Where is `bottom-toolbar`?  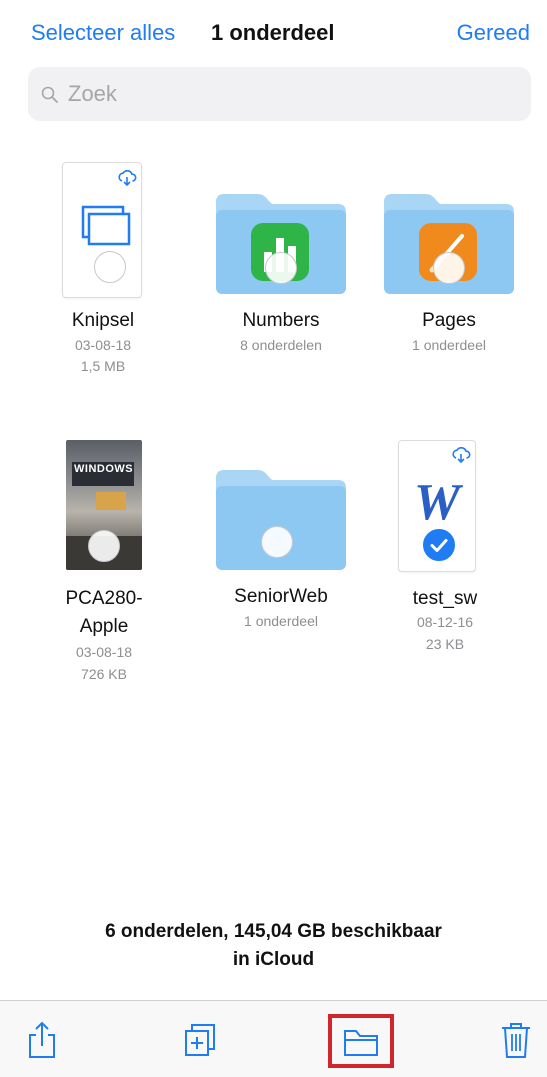 bottom-toolbar is located at coordinates (273, 1038).